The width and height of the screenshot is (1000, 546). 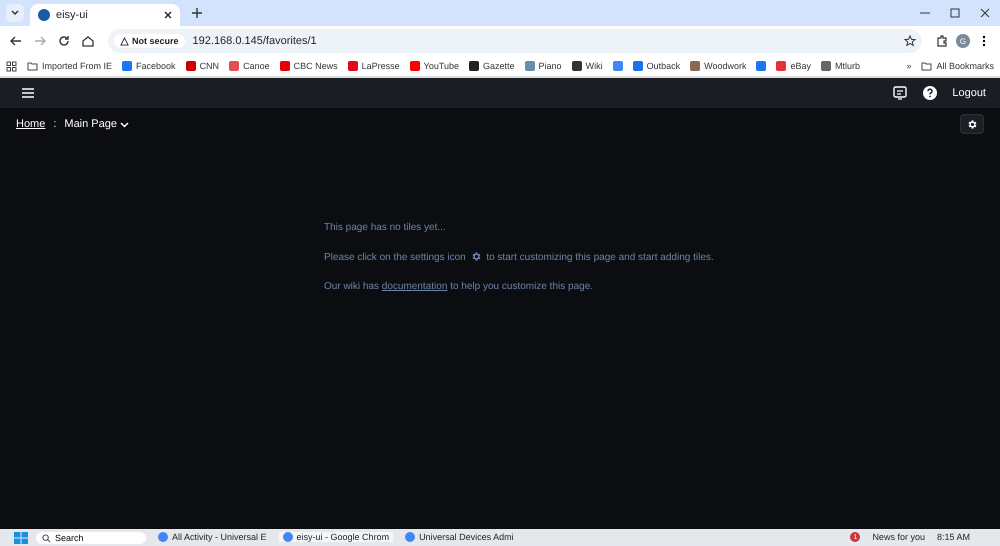 I want to click on bookmark: Facebook, so click(x=149, y=66).